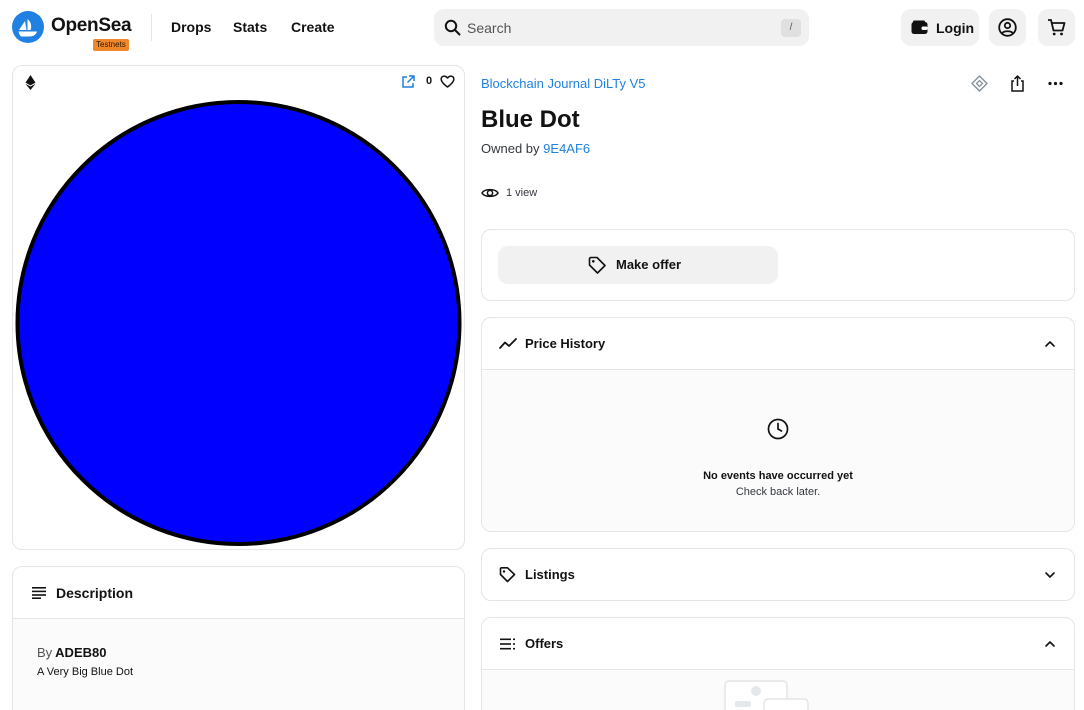 This screenshot has width=1084, height=710. Describe the element at coordinates (507, 644) in the screenshot. I see `list-icon` at that location.